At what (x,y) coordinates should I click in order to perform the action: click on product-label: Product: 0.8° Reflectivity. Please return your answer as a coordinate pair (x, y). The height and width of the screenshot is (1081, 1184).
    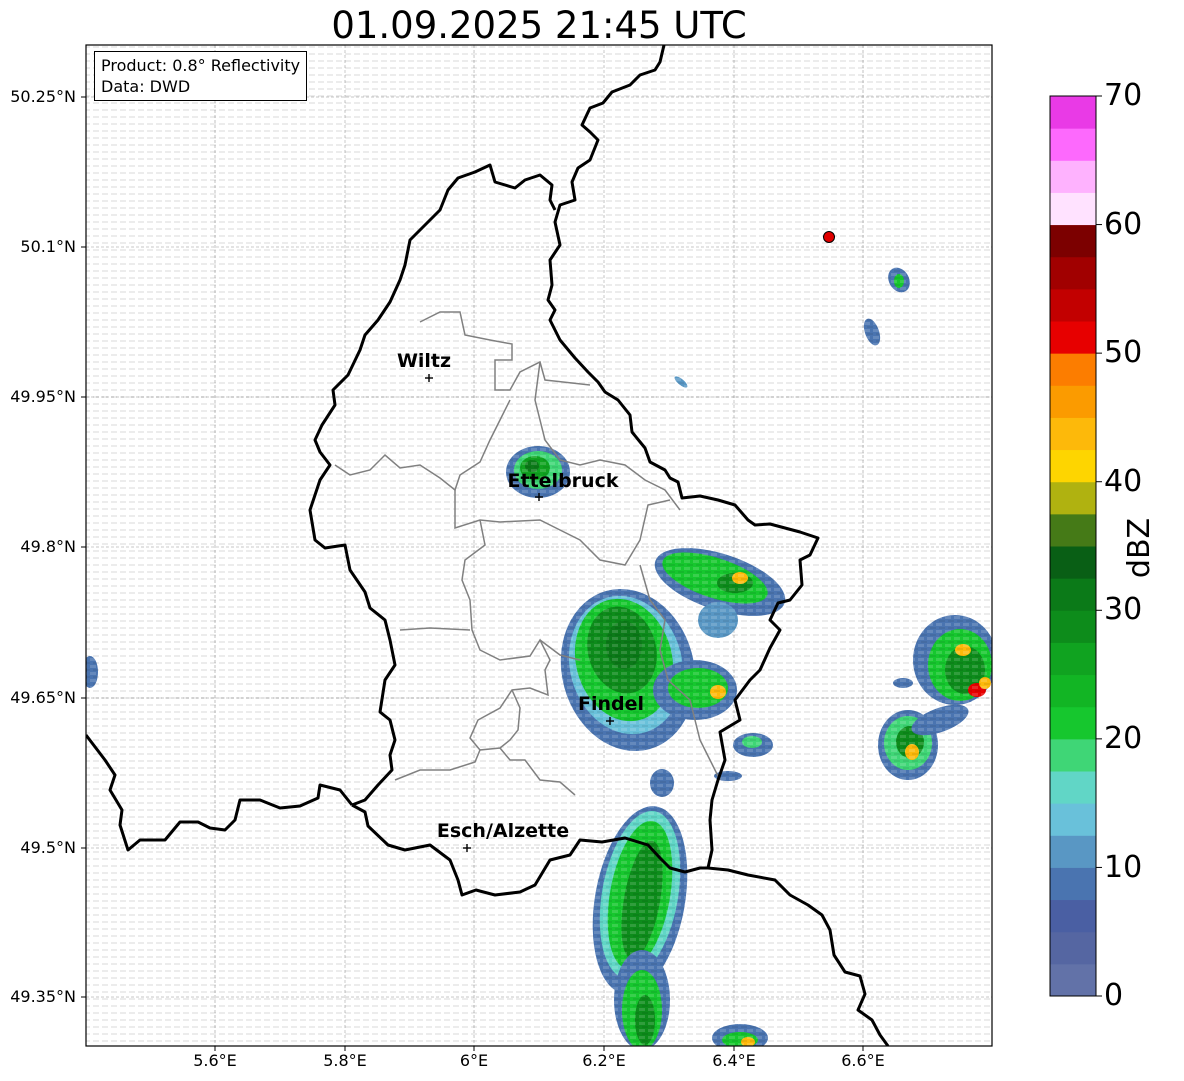
    Looking at the image, I should click on (201, 65).